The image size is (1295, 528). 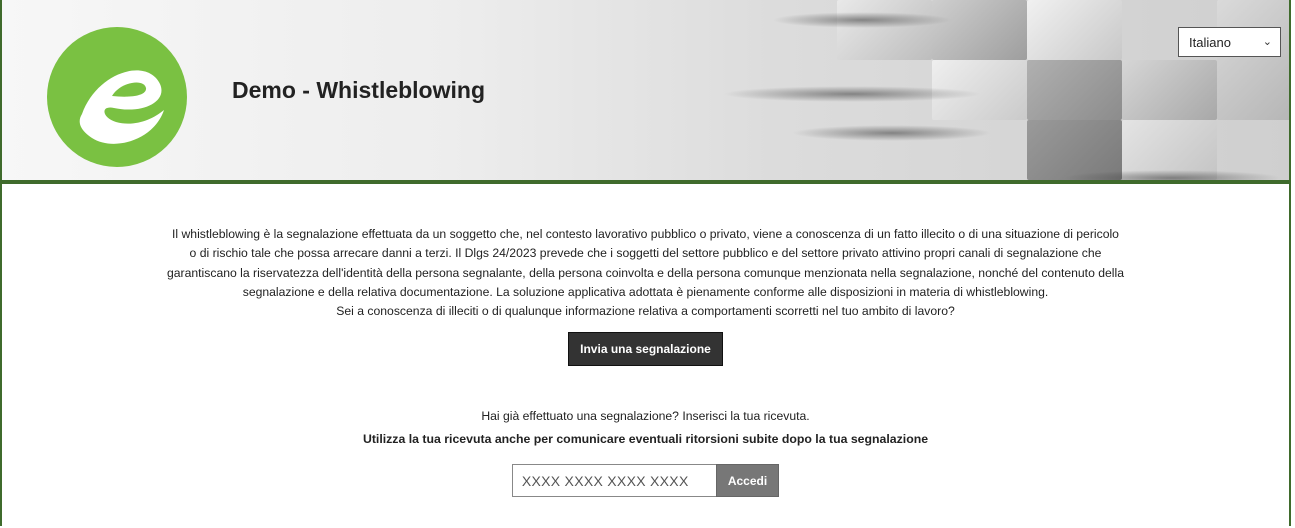 What do you see at coordinates (358, 90) in the screenshot?
I see `site-title: Demo - Whistleblowing` at bounding box center [358, 90].